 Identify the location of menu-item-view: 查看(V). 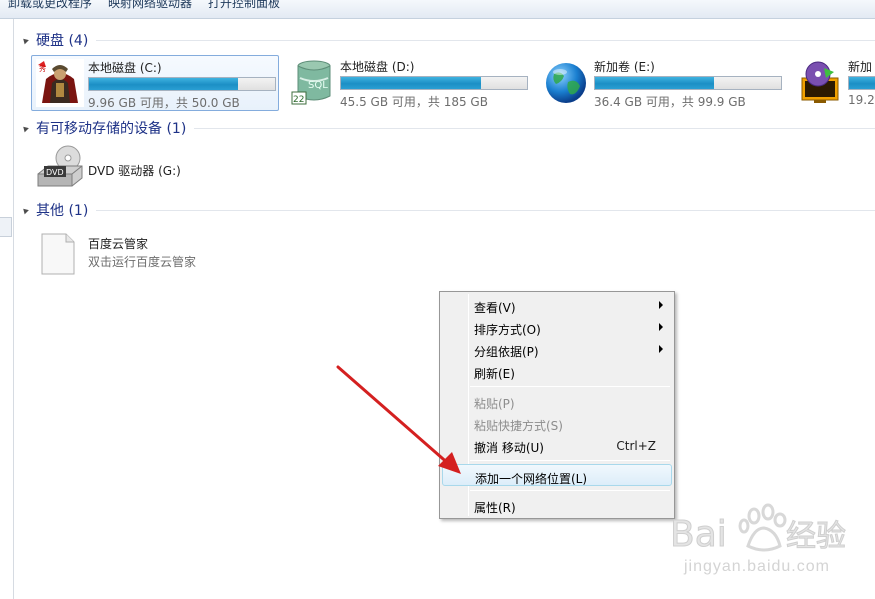
(557, 305).